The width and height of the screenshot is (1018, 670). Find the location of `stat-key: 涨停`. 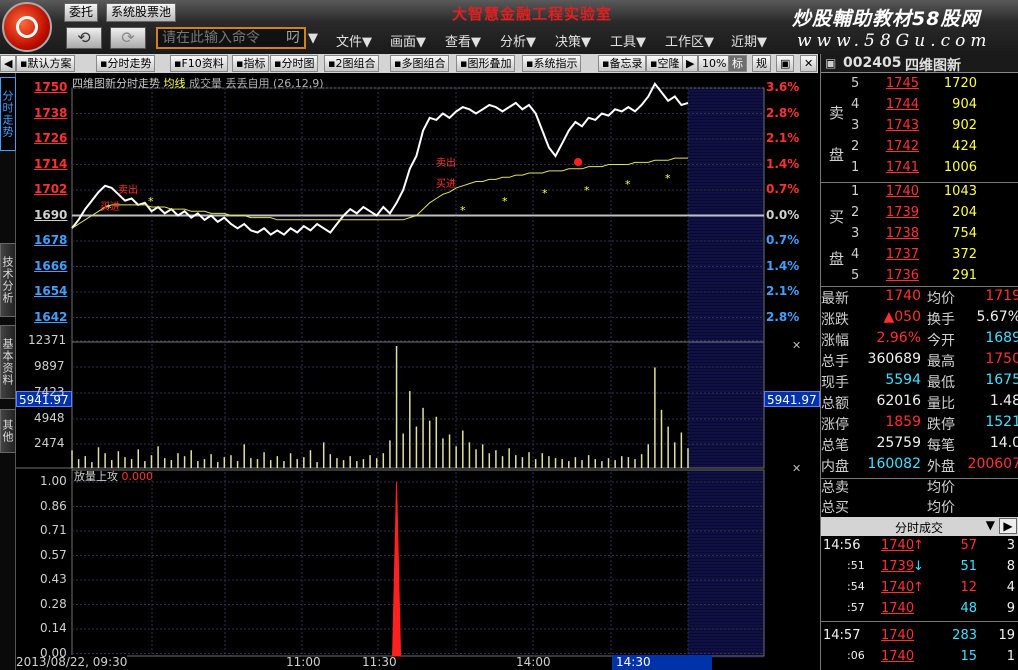

stat-key: 涨停 is located at coordinates (835, 425).